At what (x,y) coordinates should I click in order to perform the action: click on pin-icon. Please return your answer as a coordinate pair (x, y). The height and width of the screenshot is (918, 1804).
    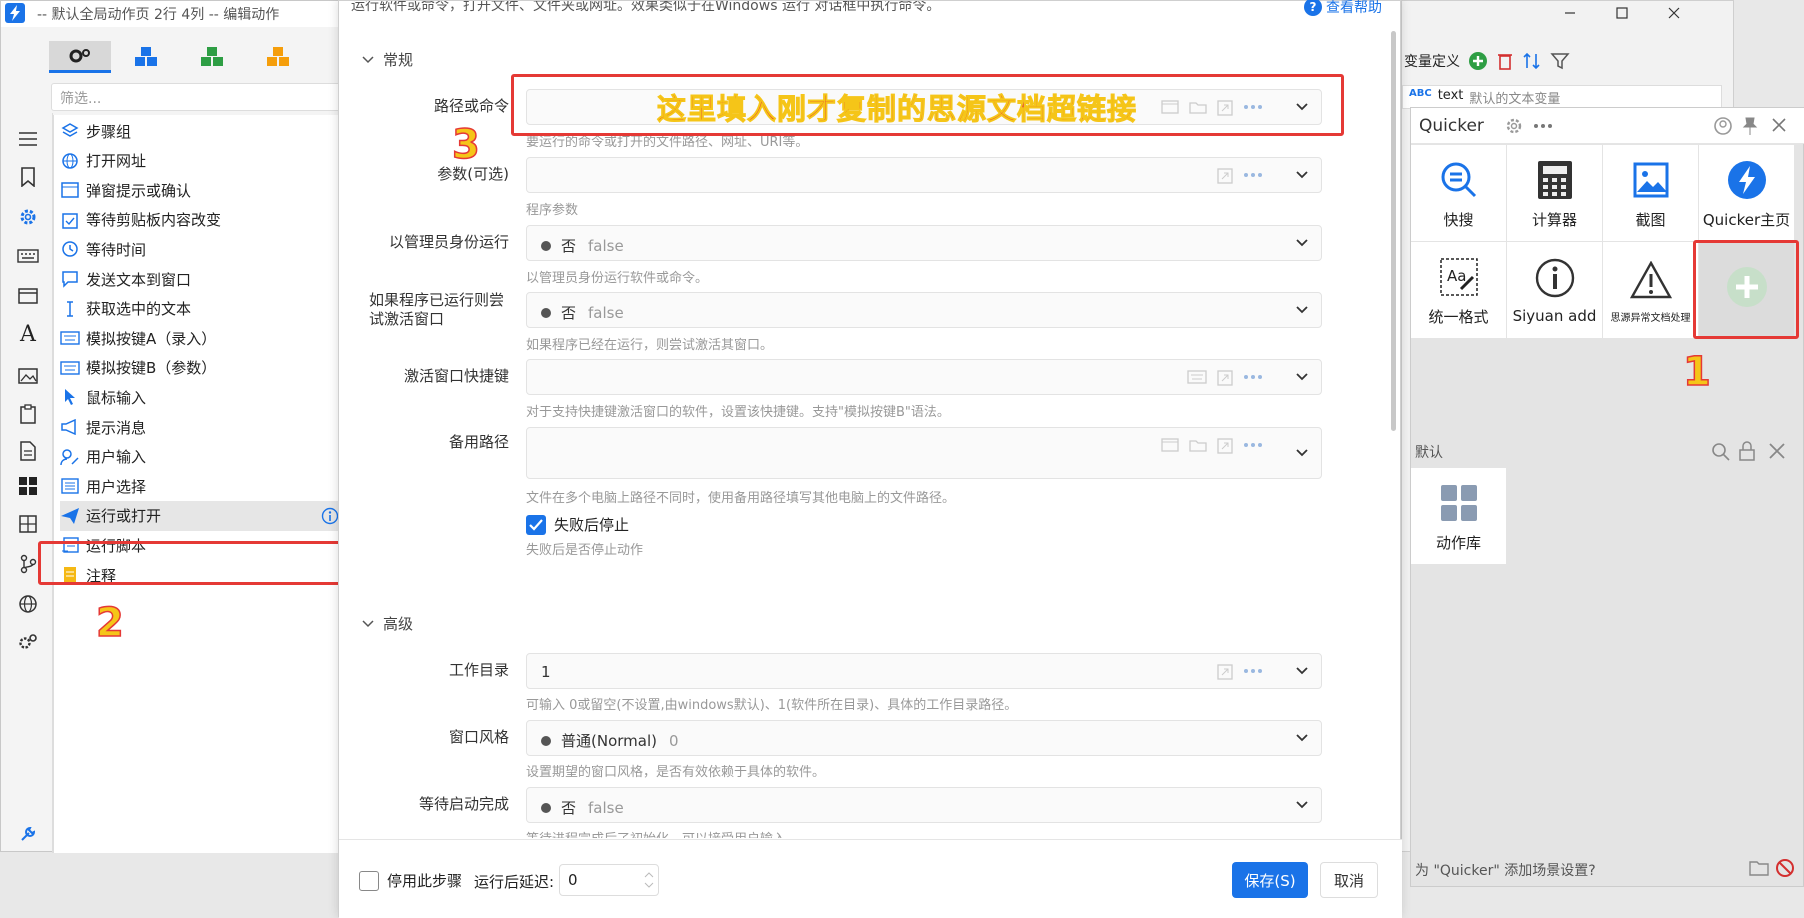
    Looking at the image, I should click on (1750, 126).